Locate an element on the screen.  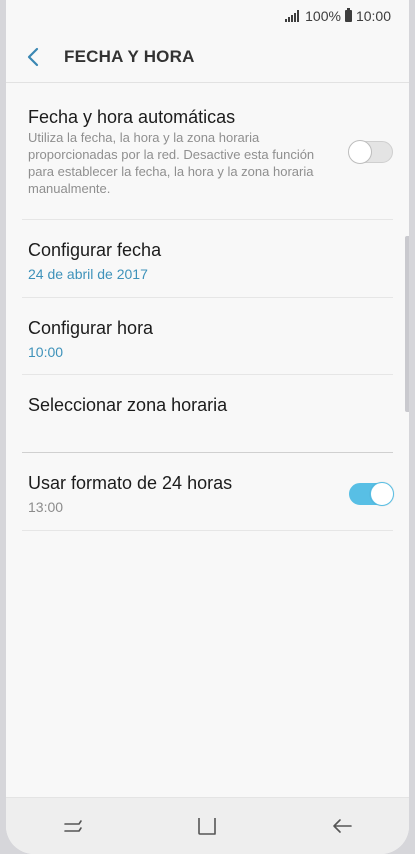
recent-apps-button is located at coordinates (73, 826).